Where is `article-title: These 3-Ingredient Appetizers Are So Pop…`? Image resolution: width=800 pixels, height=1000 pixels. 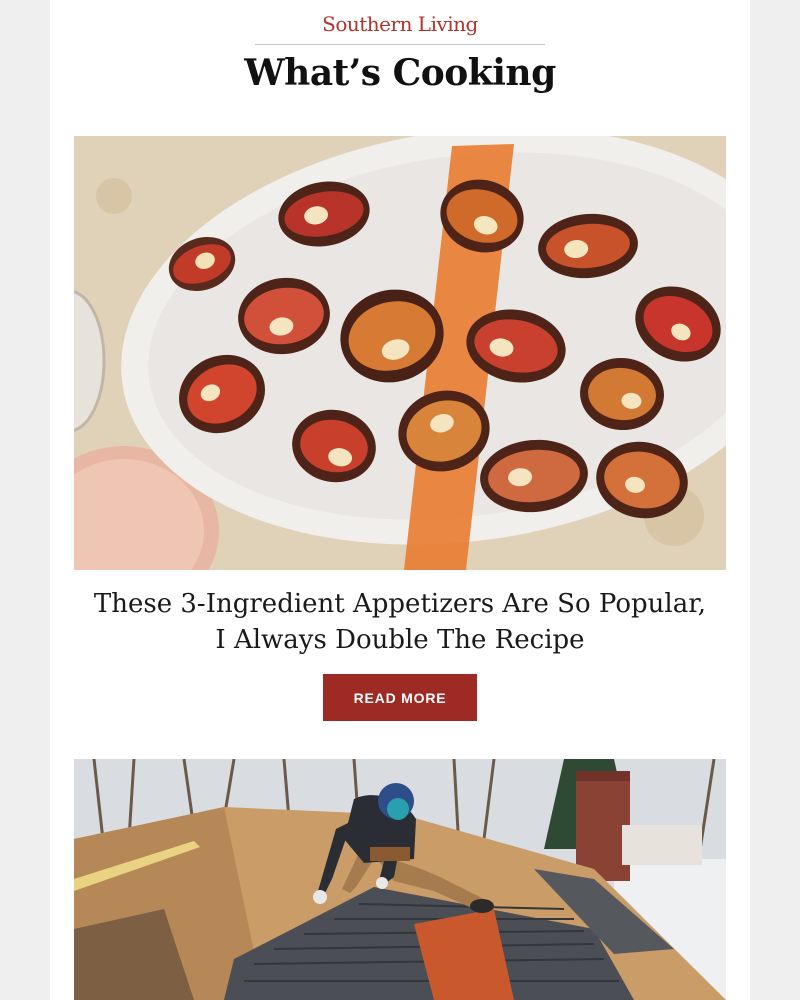
article-title: These 3-Ingredient Appetizers Are So Pop… is located at coordinates (400, 622).